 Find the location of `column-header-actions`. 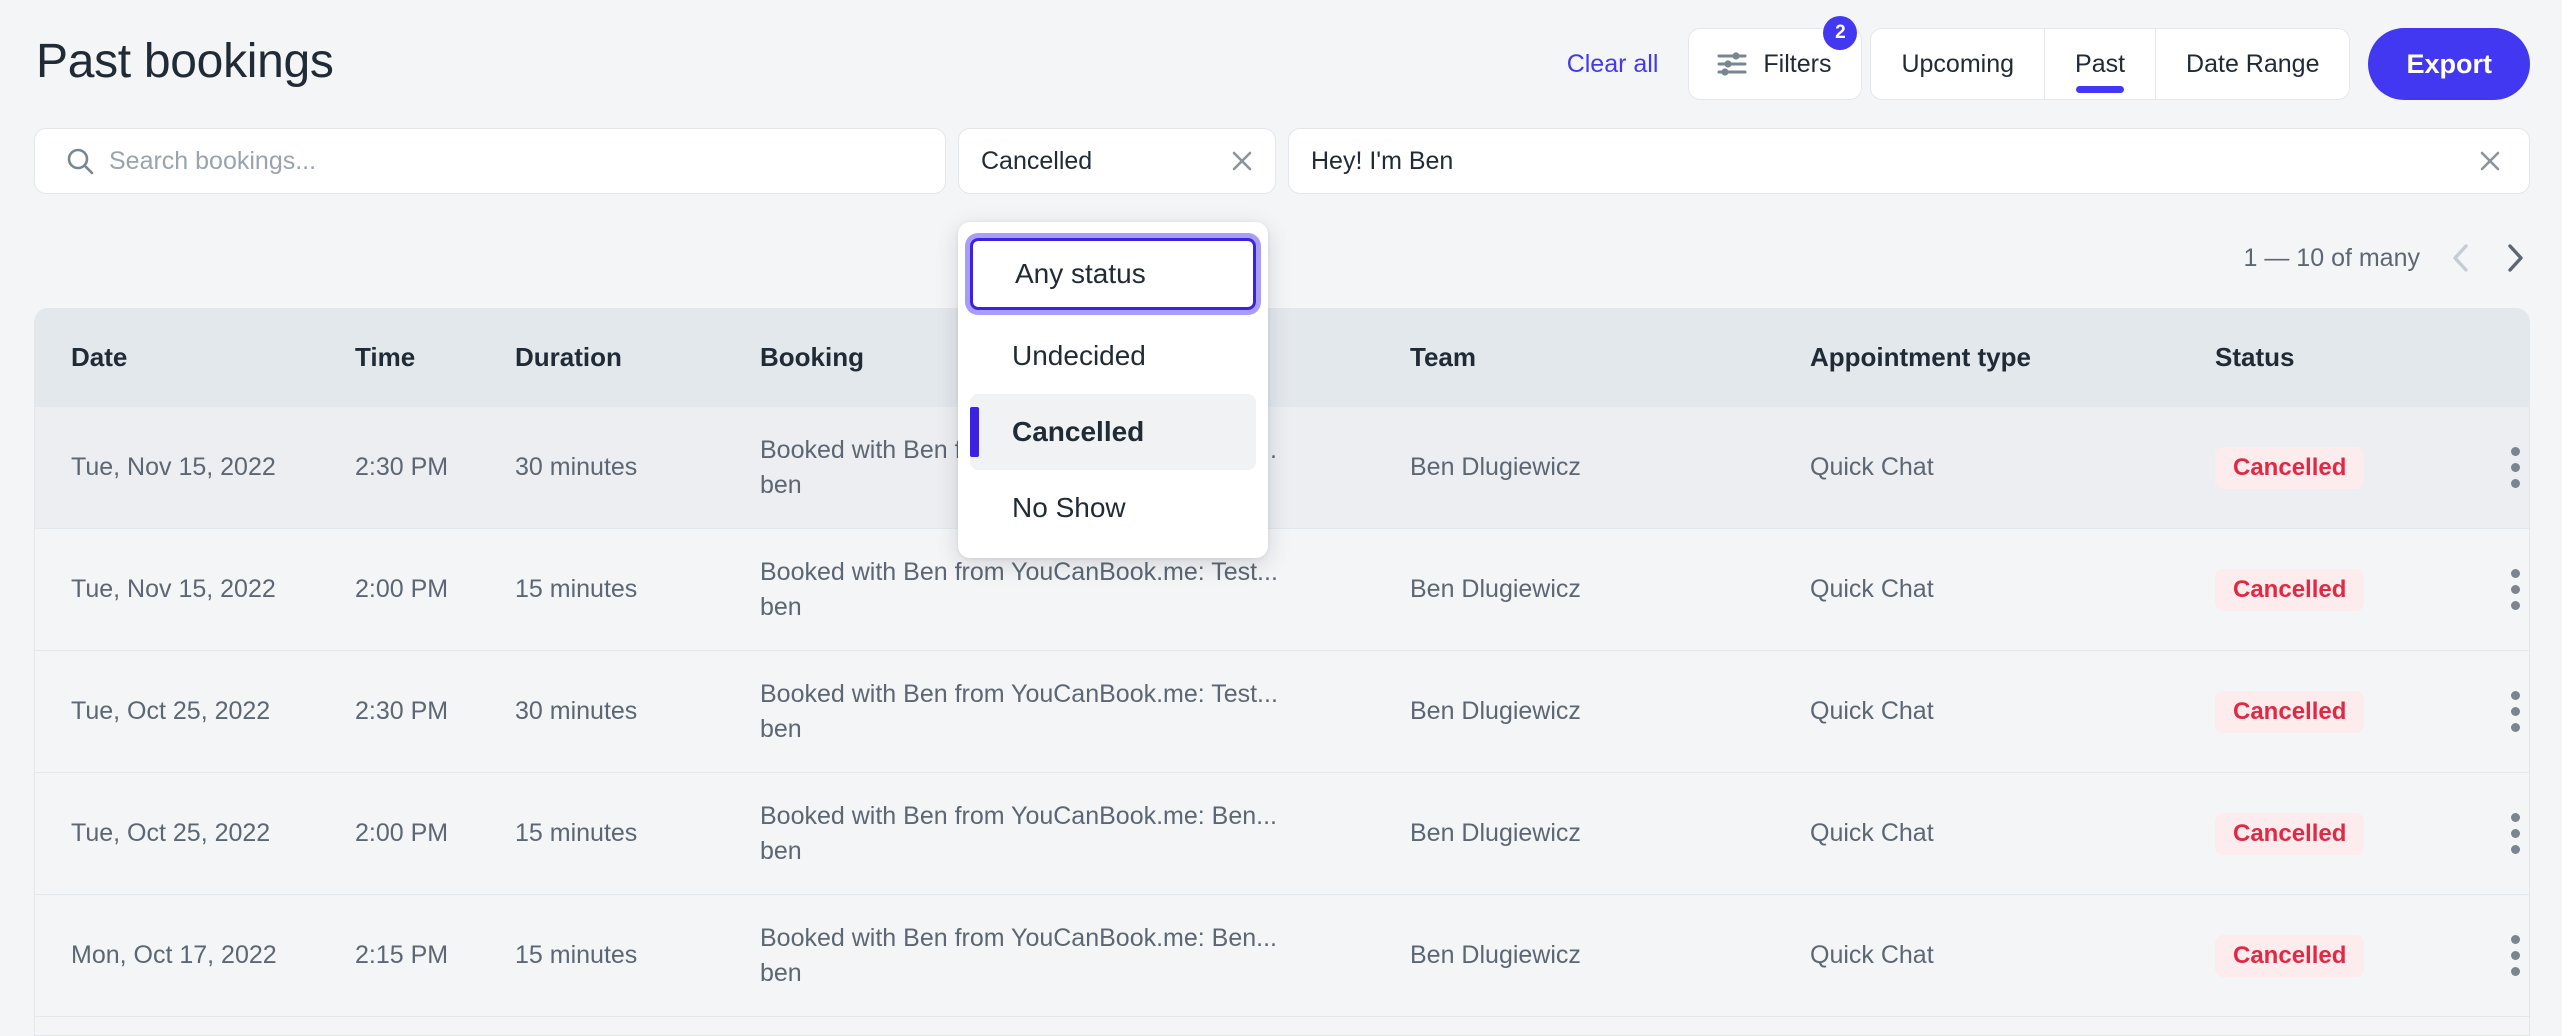

column-header-actions is located at coordinates (2497, 358).